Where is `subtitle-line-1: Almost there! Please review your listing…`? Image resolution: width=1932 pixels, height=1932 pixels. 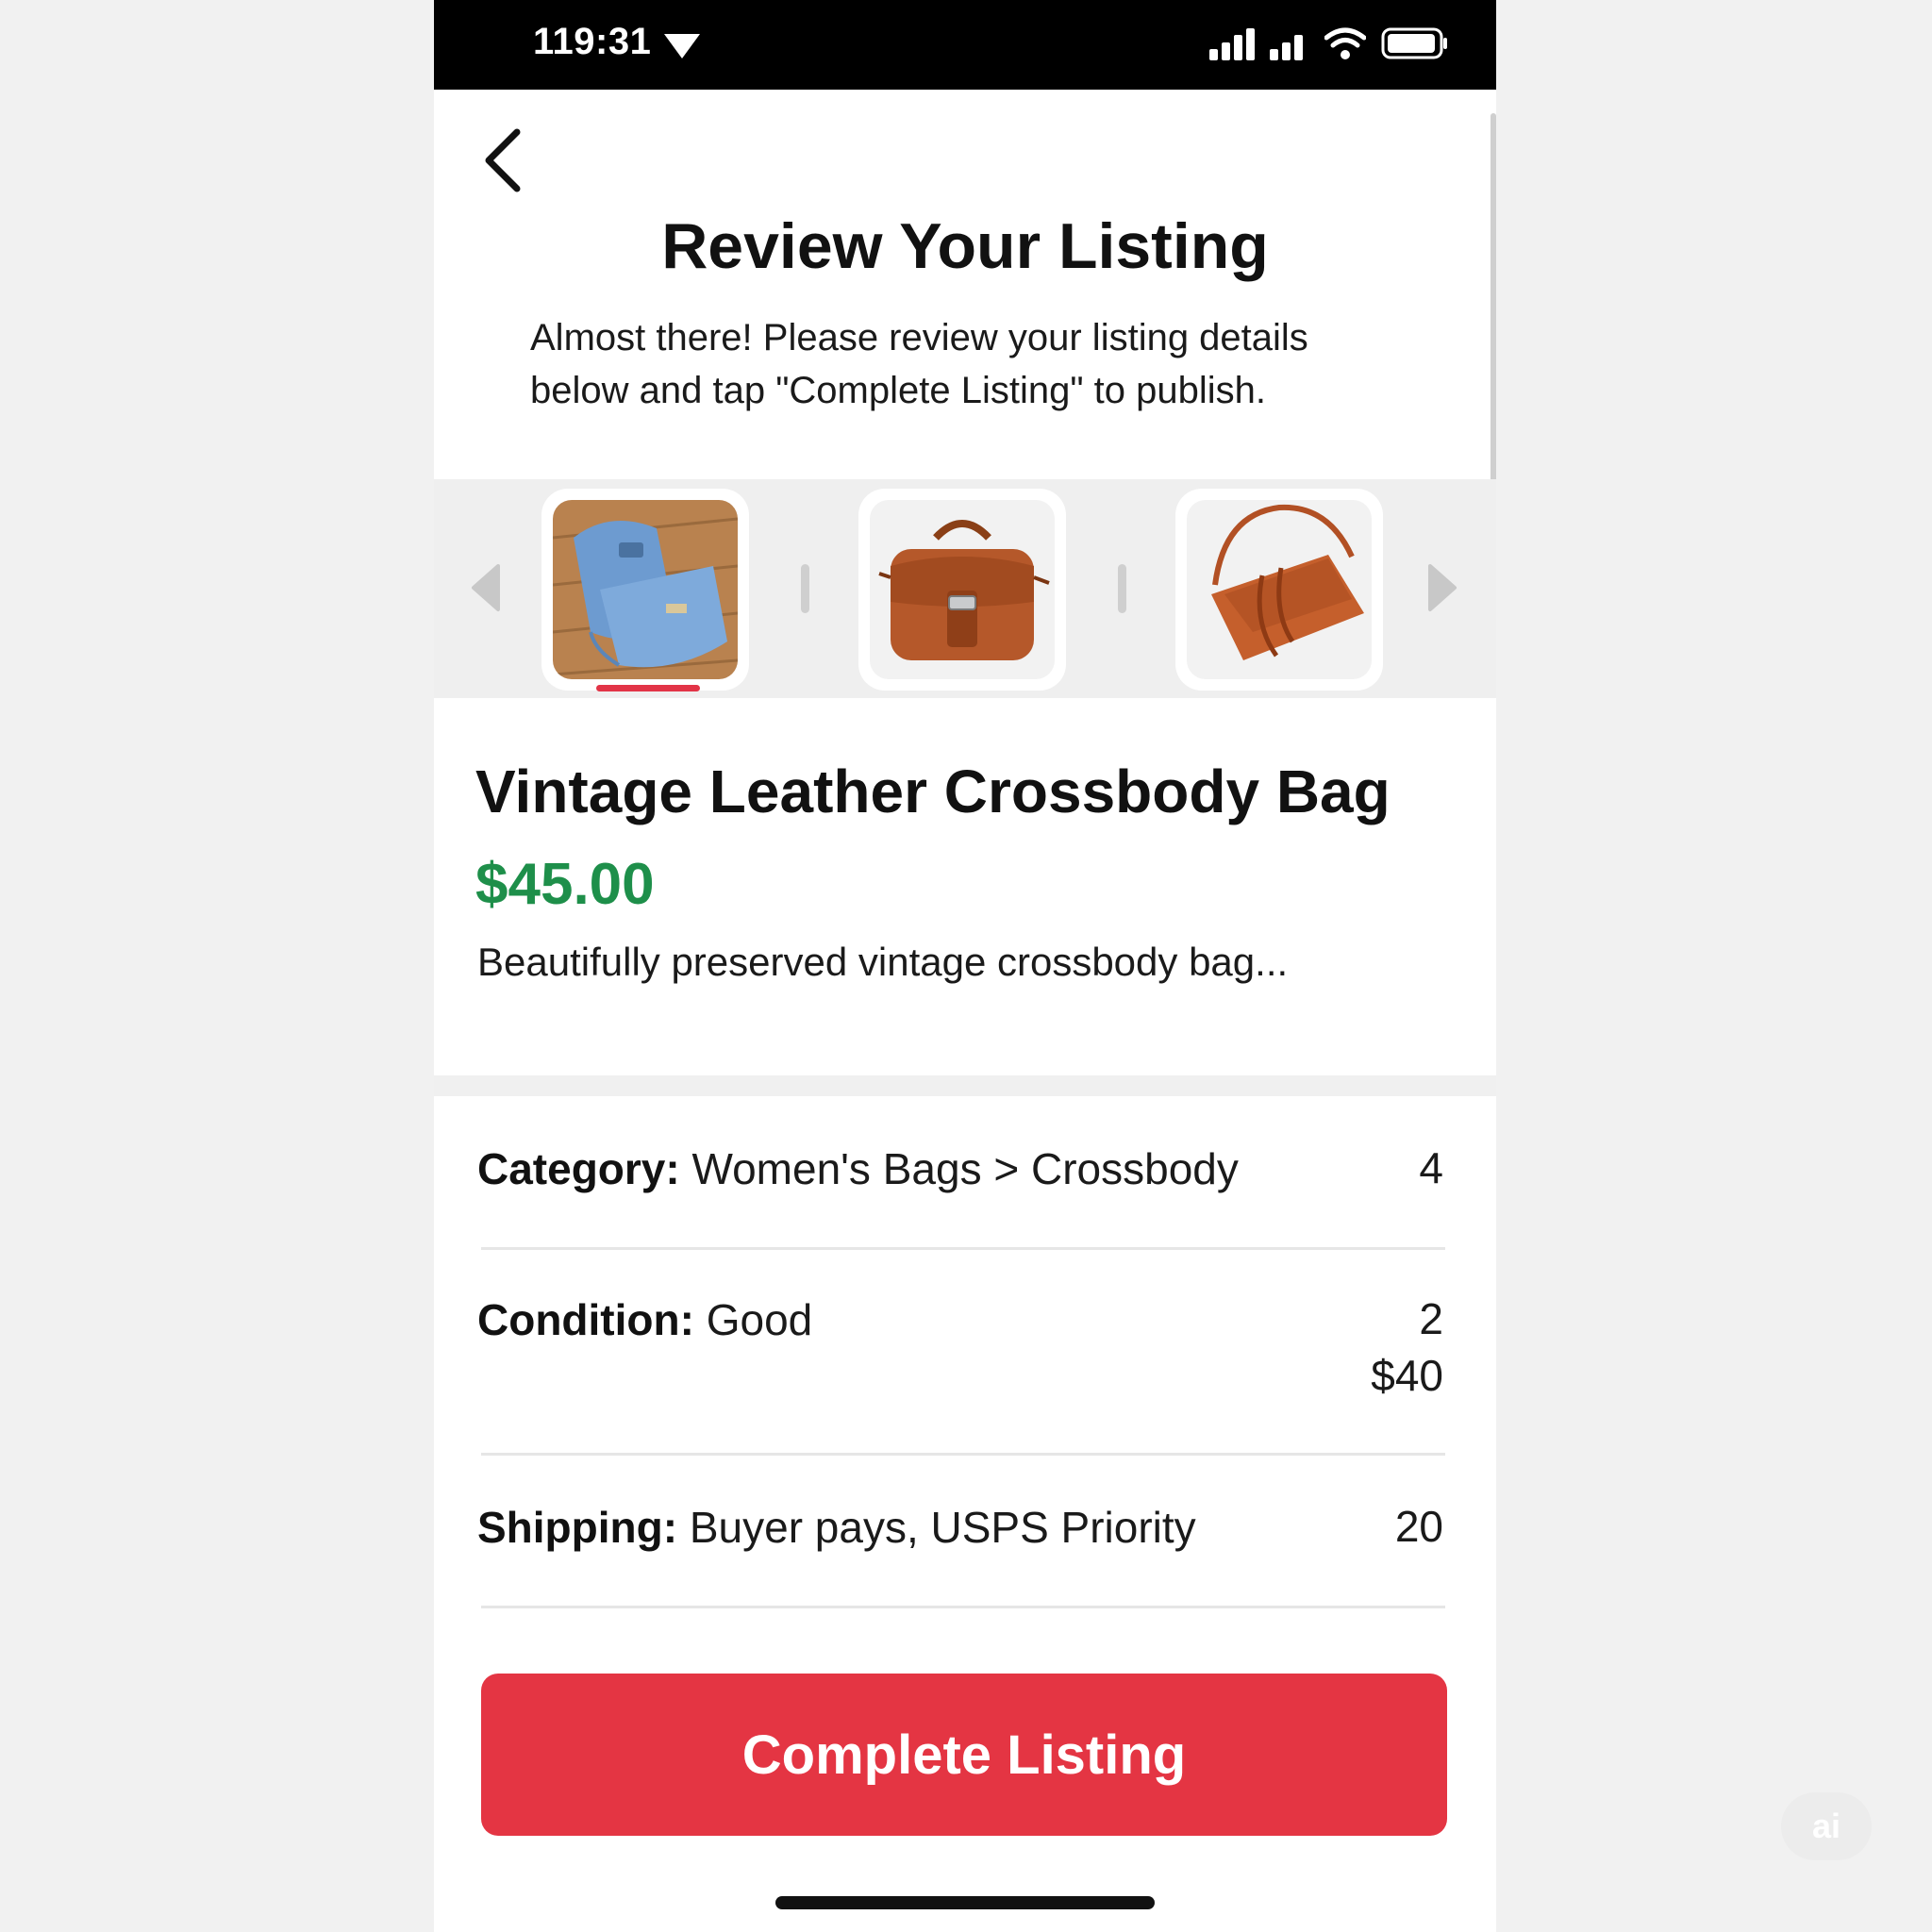
subtitle-line-1: Almost there! Please review your listing… is located at coordinates (919, 337).